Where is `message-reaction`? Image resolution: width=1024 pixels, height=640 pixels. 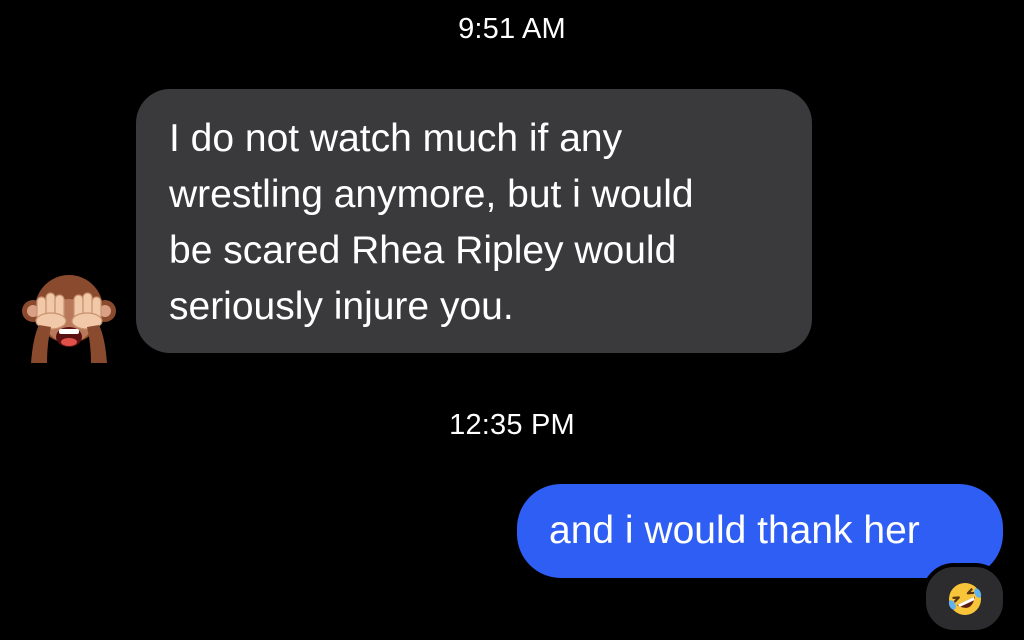
message-reaction is located at coordinates (964, 598).